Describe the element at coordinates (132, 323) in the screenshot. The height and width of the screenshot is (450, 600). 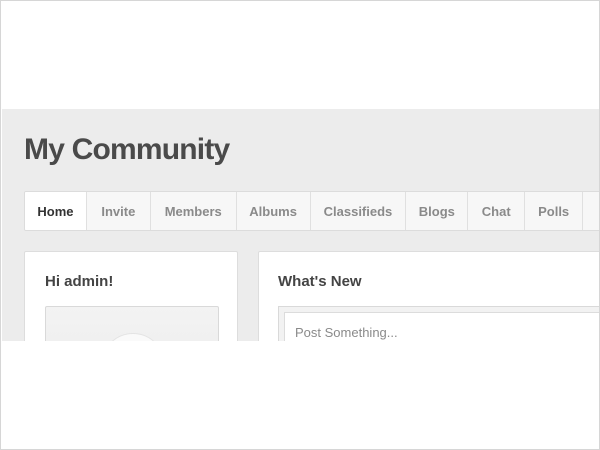
I see `avatar-frame` at that location.